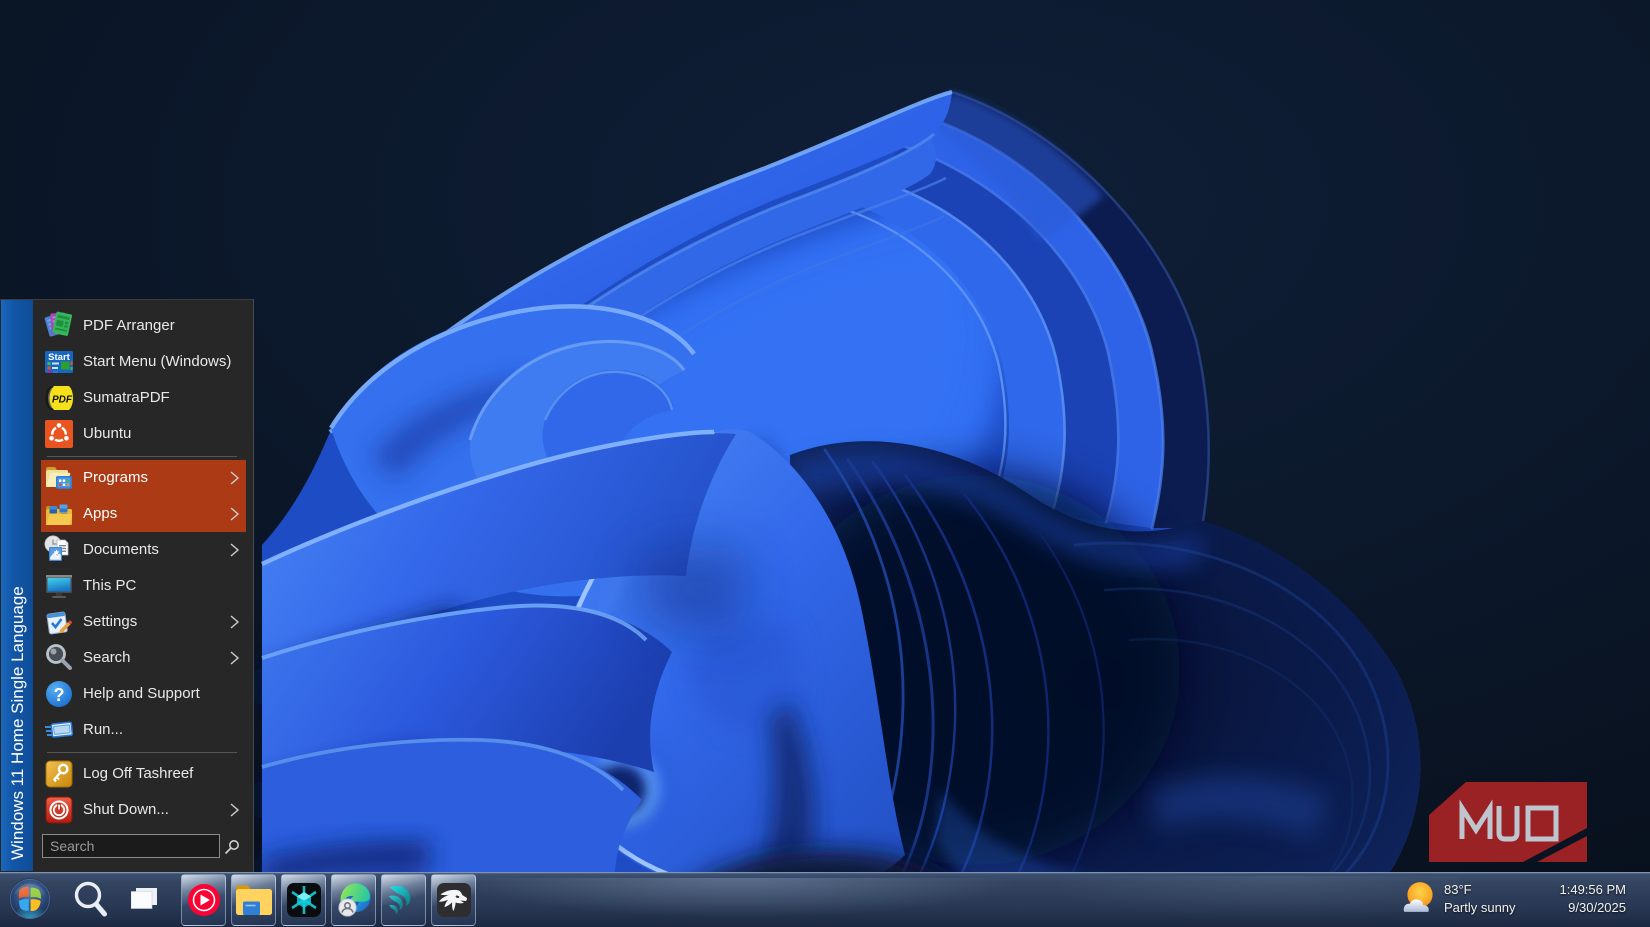 The image size is (1650, 927). Describe the element at coordinates (17, 723) in the screenshot. I see `svg-text:Windows 11 Home Single Languag: Windows 11 Home Single Language` at that location.